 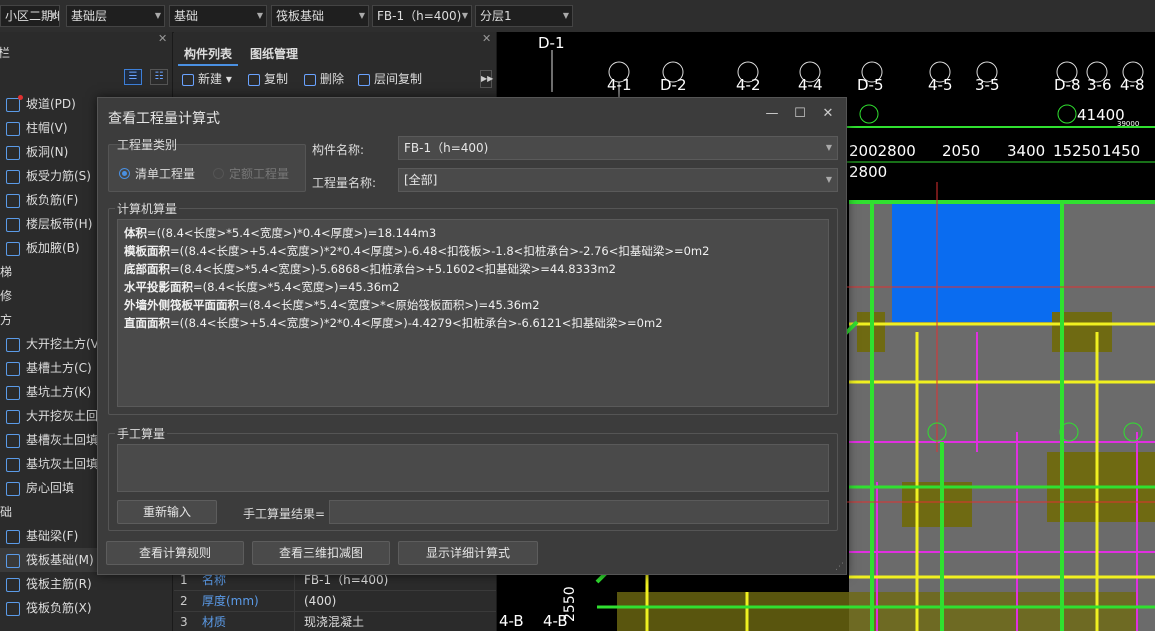 What do you see at coordinates (321, 553) in the screenshot?
I see `view-3d-deduction-button: 查看三维扣减图` at bounding box center [321, 553].